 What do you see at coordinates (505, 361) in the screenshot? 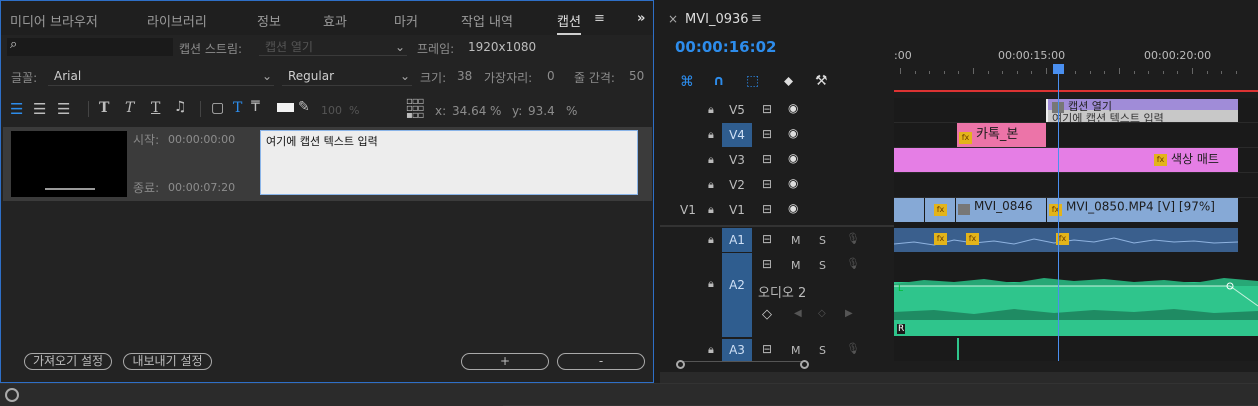
I see `add-caption-button: +` at bounding box center [505, 361].